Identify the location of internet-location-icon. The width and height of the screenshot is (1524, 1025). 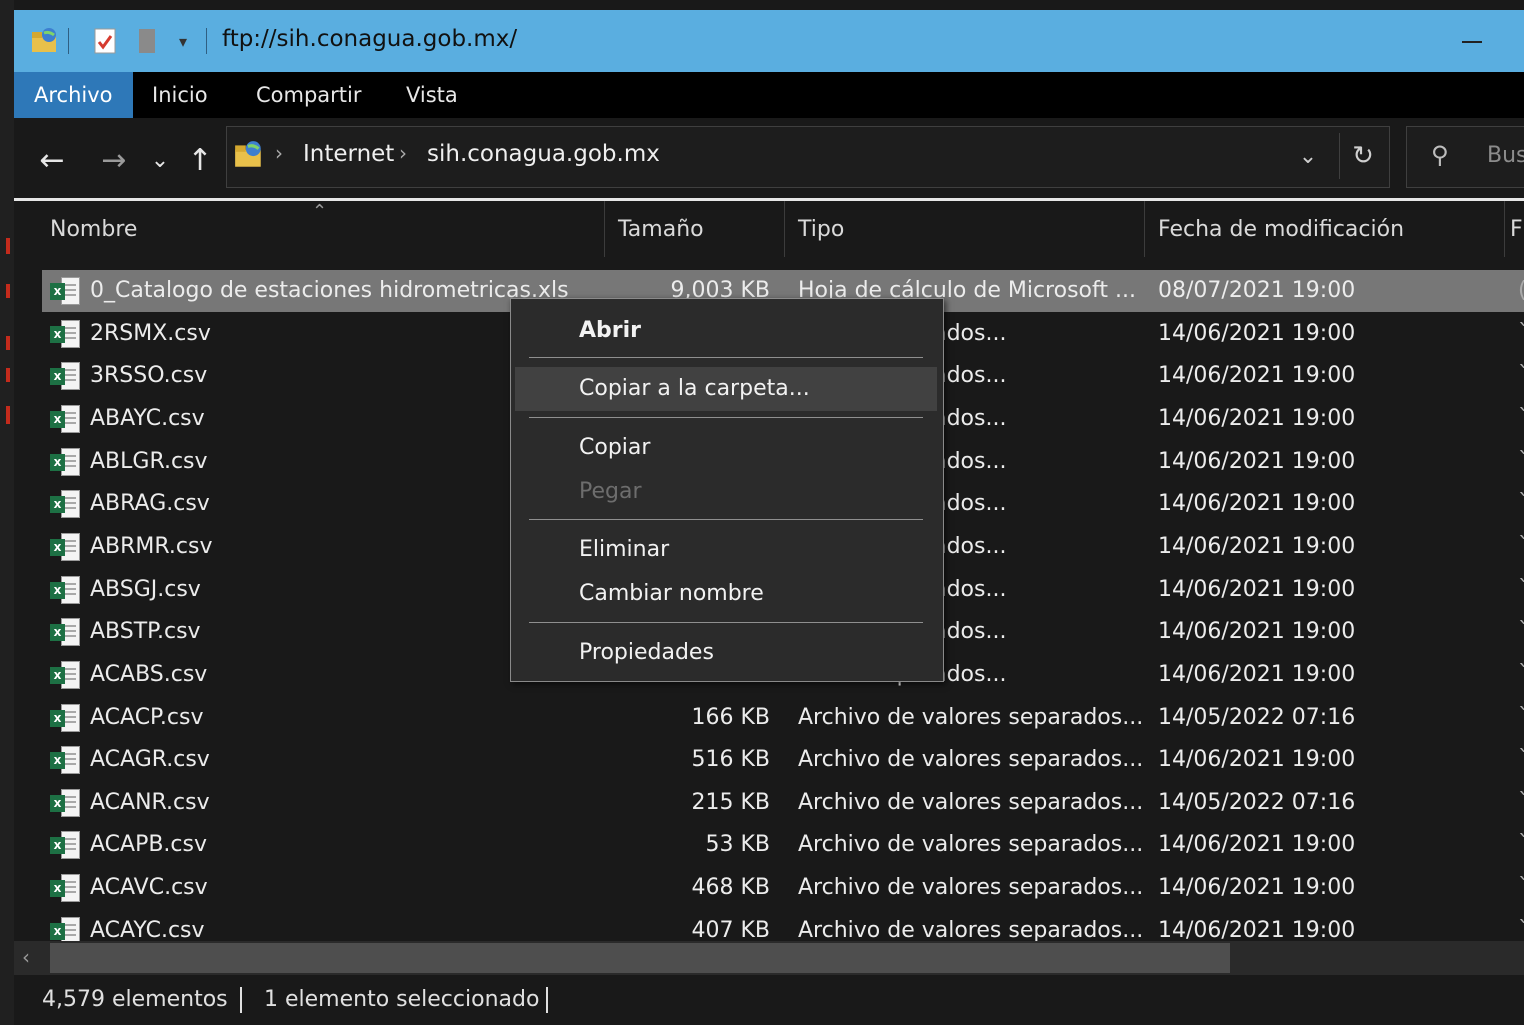
(249, 157).